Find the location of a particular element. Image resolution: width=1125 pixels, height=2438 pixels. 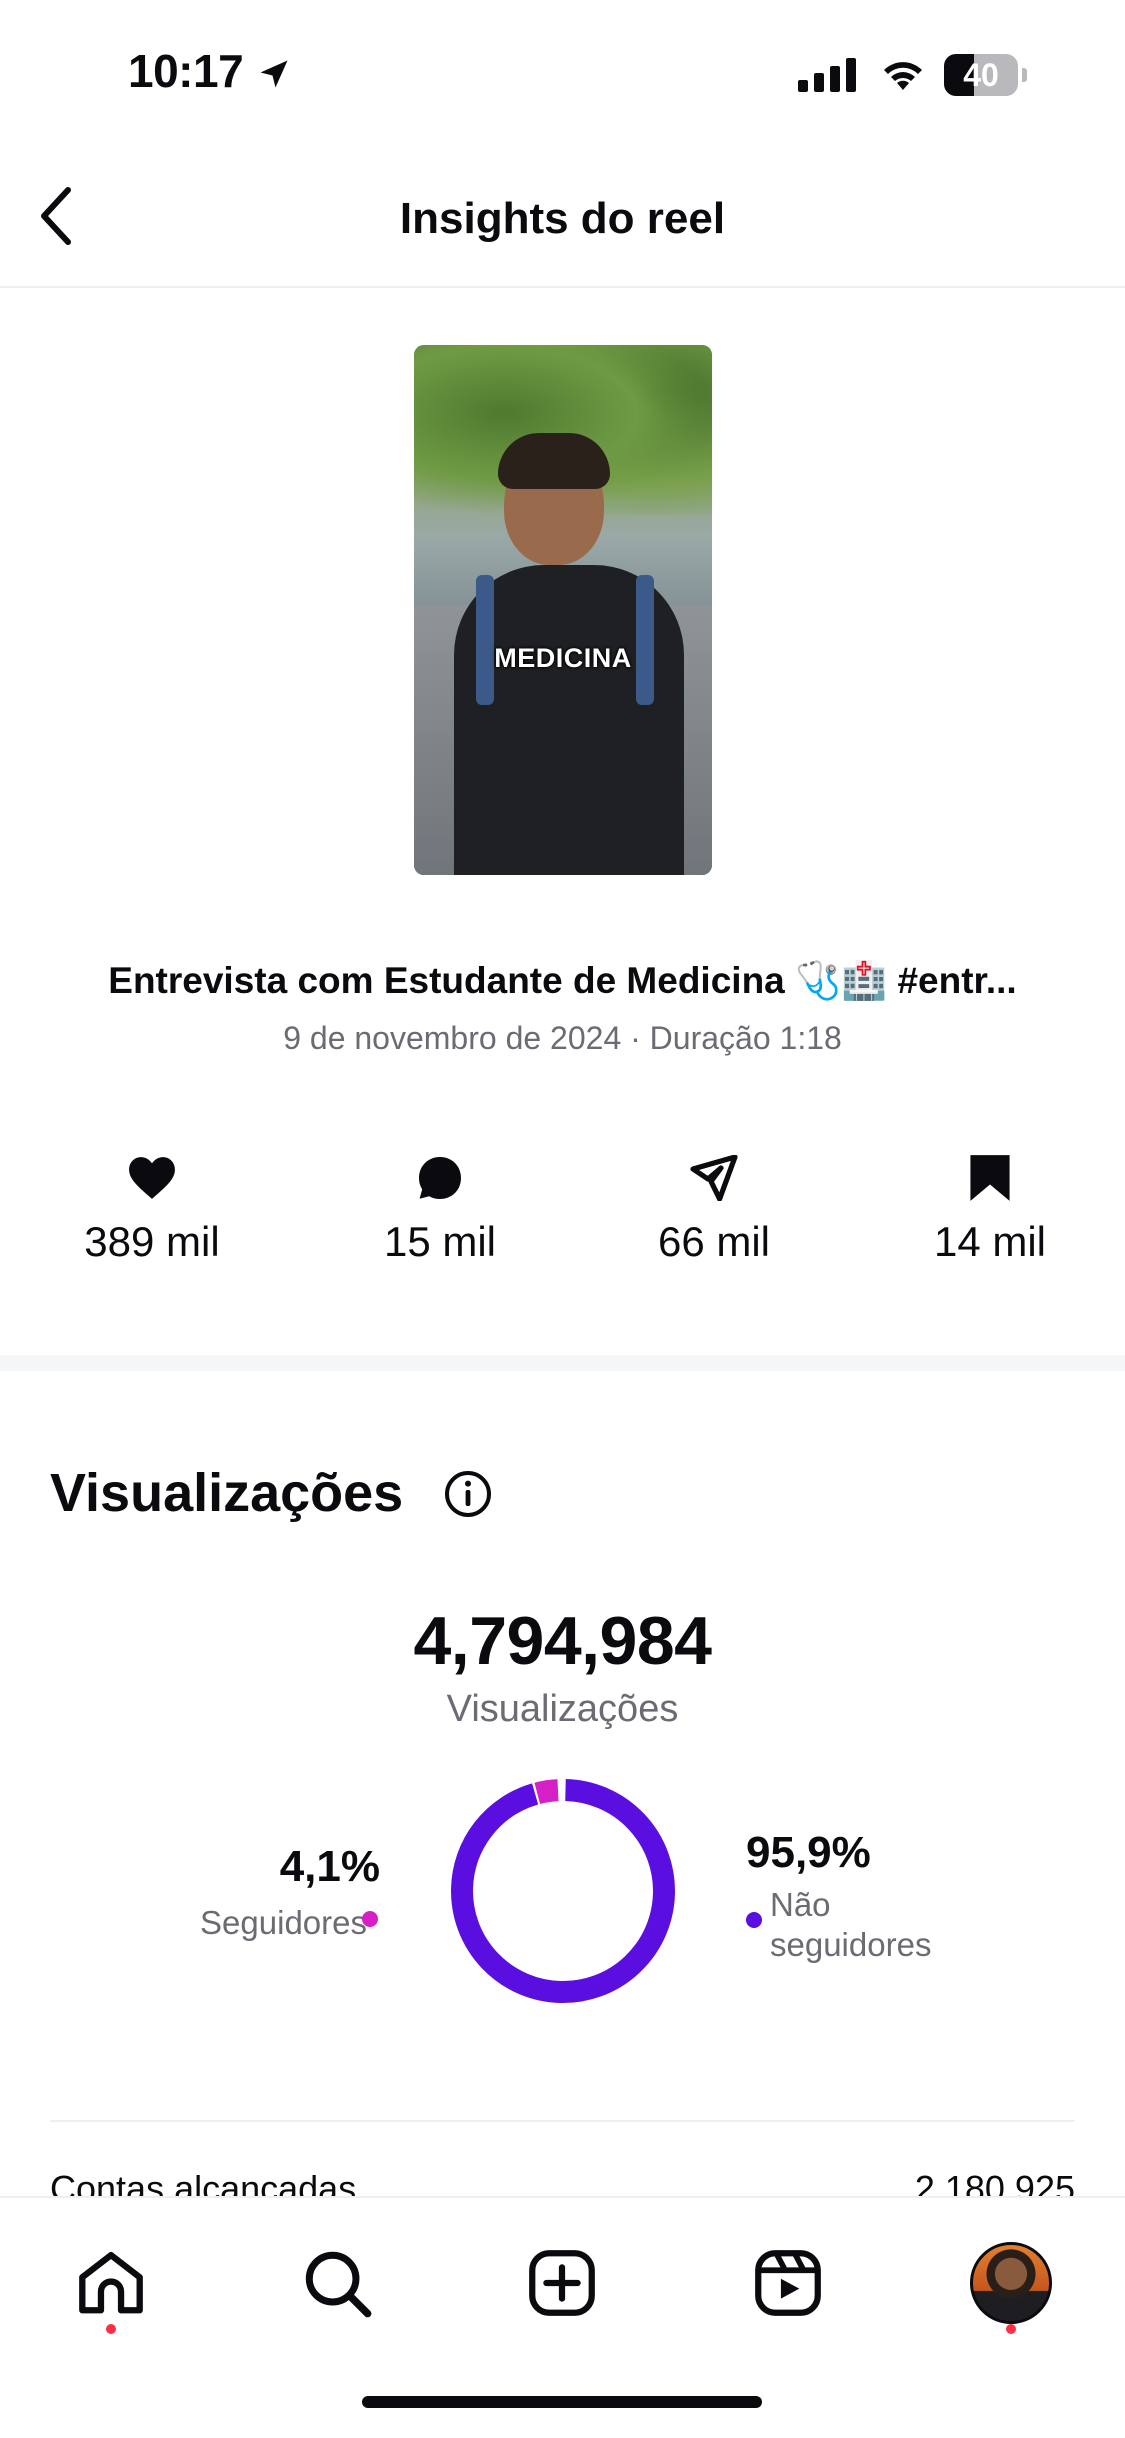

accounts-reached-row: Contas alcançadas 2,180,925 is located at coordinates (562, 2183).